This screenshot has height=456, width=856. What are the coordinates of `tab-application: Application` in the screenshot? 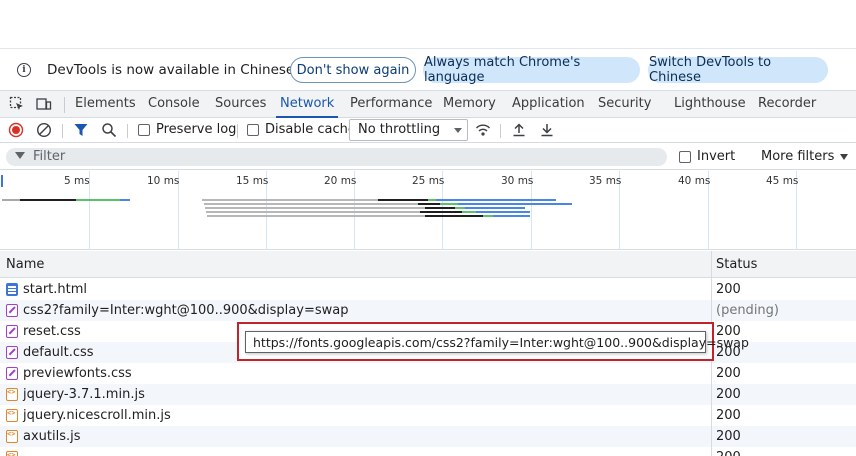 It's located at (548, 104).